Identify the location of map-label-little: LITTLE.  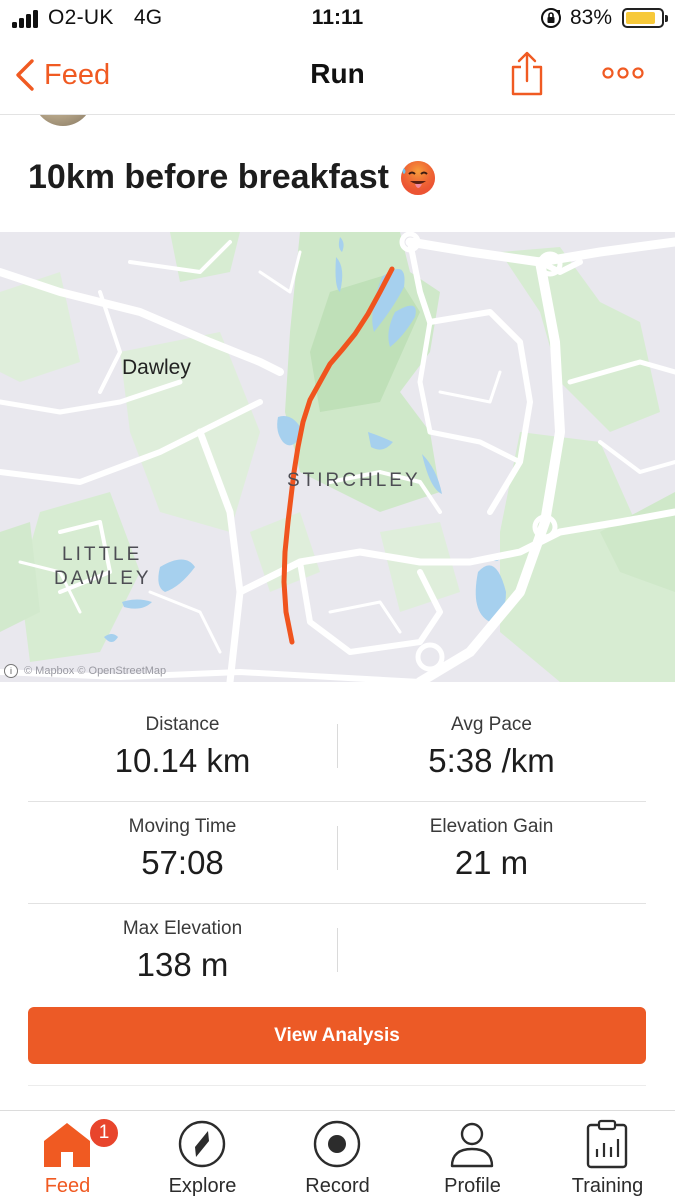
(102, 554).